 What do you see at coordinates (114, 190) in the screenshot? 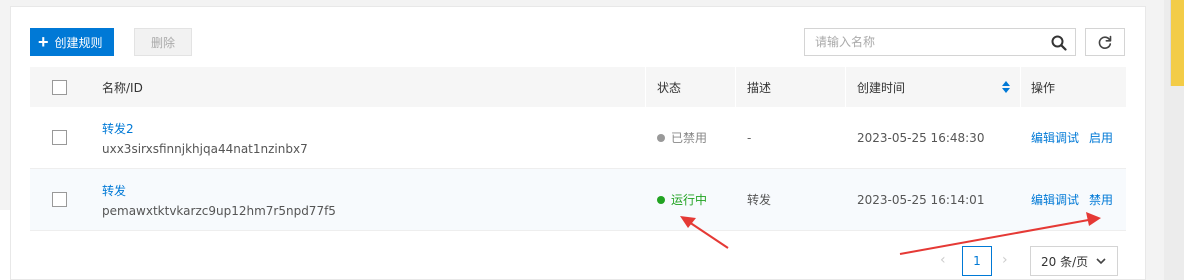
I see `rule-name-link: 转发` at bounding box center [114, 190].